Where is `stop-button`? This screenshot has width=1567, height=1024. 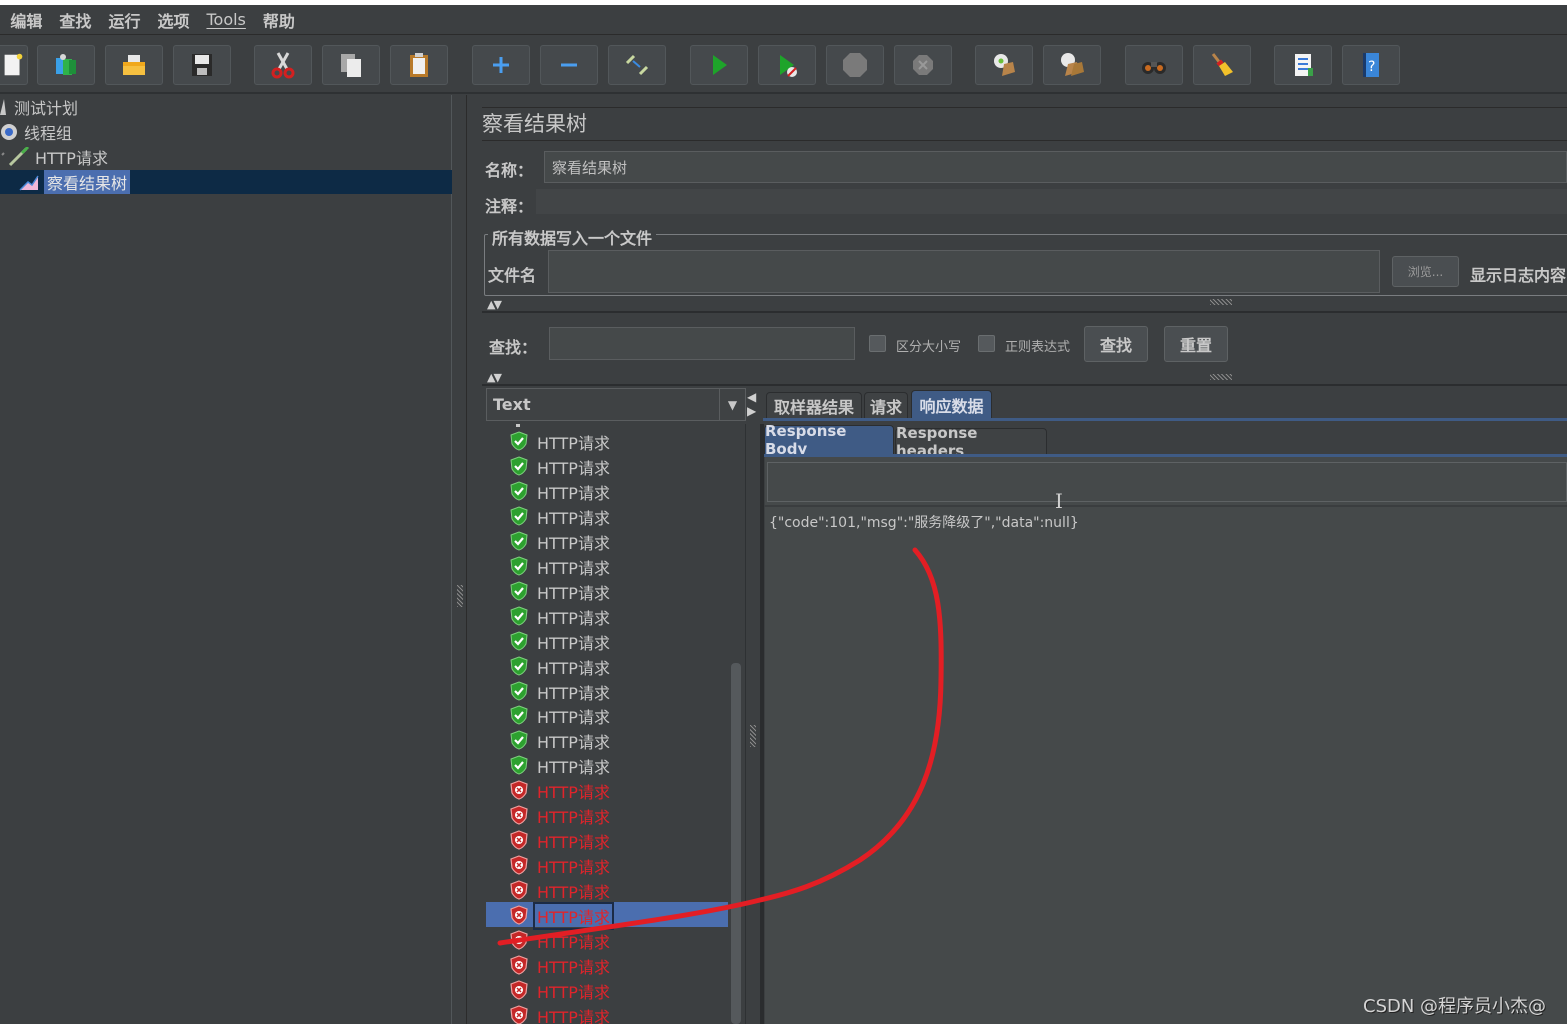 stop-button is located at coordinates (855, 65).